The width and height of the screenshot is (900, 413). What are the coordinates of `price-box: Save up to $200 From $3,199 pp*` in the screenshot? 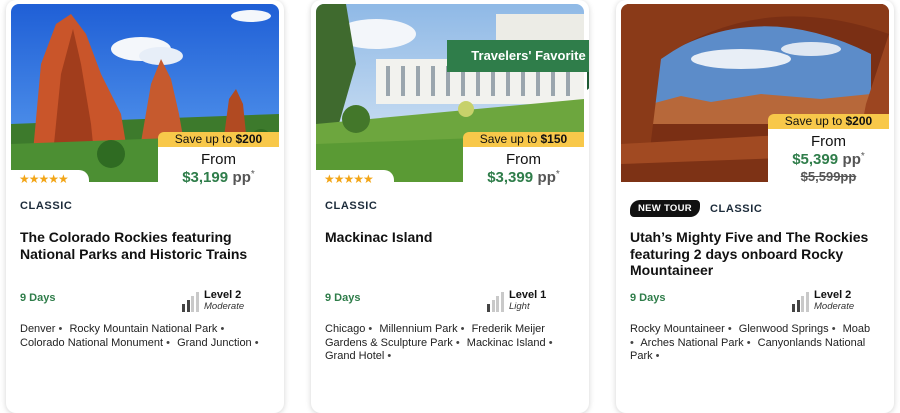 It's located at (218, 159).